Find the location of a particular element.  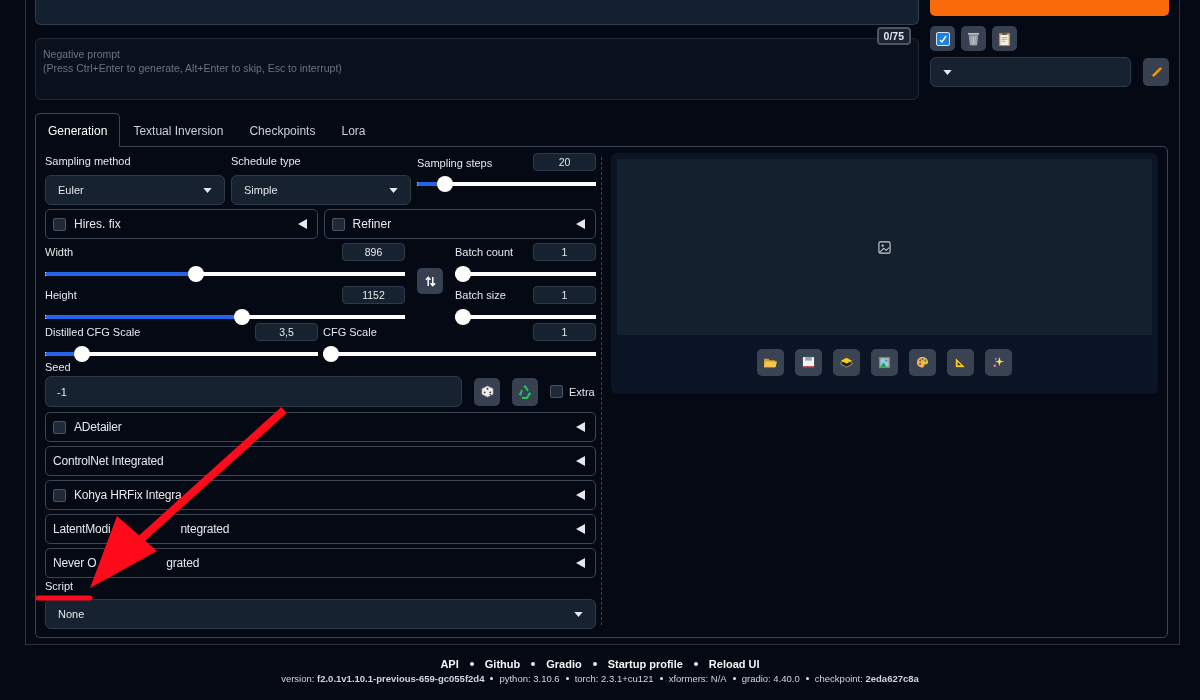

send-to-img2img-button is located at coordinates (884, 362).